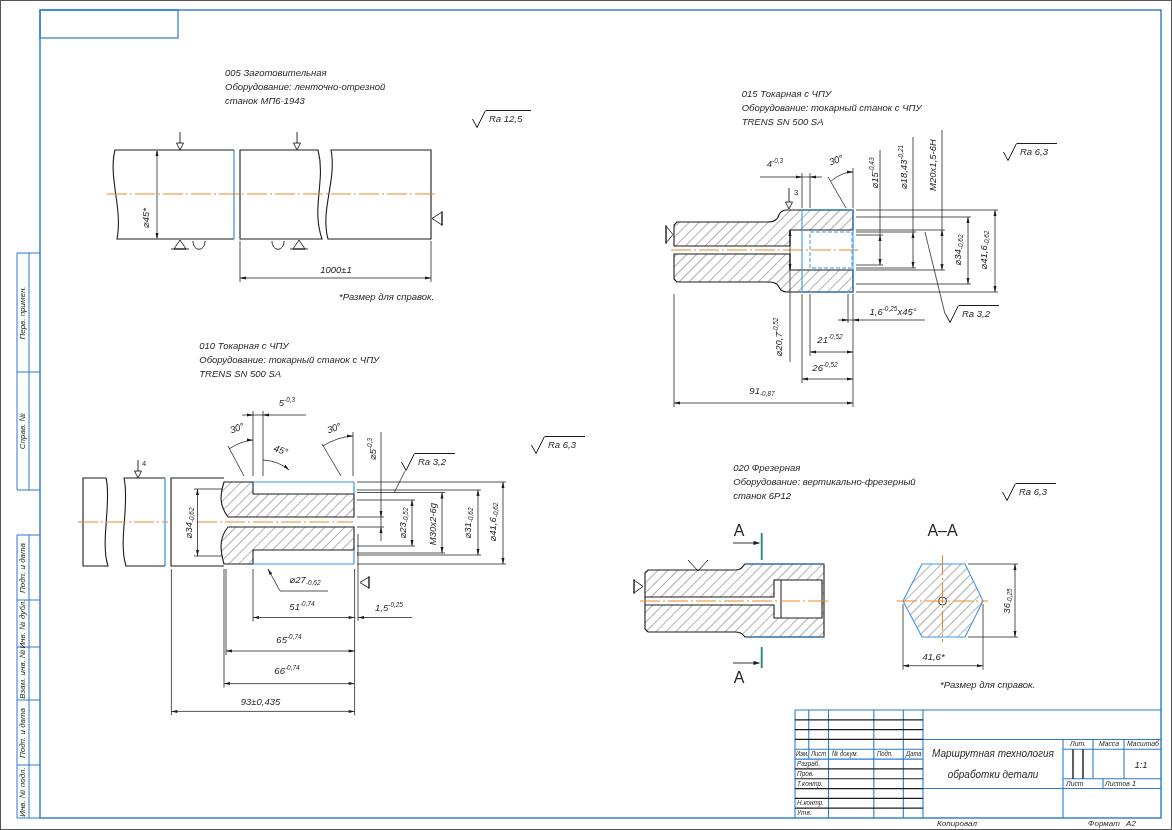 The width and height of the screenshot is (1172, 830). Describe the element at coordinates (287, 403) in the screenshot. I see `dimension-label: 5$^{-0,3}$` at that location.